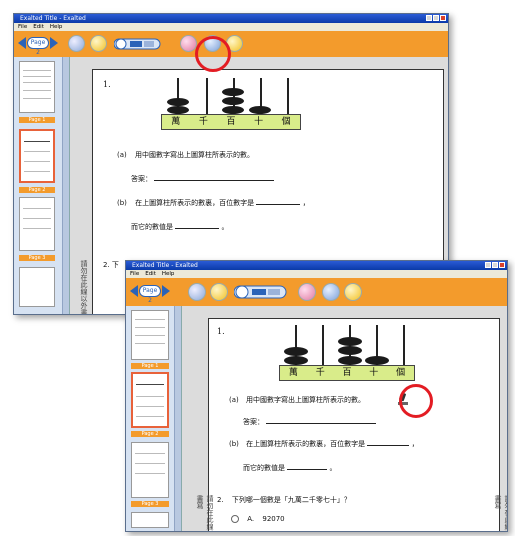  What do you see at coordinates (235, 531) in the screenshot?
I see `option-b-radio` at bounding box center [235, 531].